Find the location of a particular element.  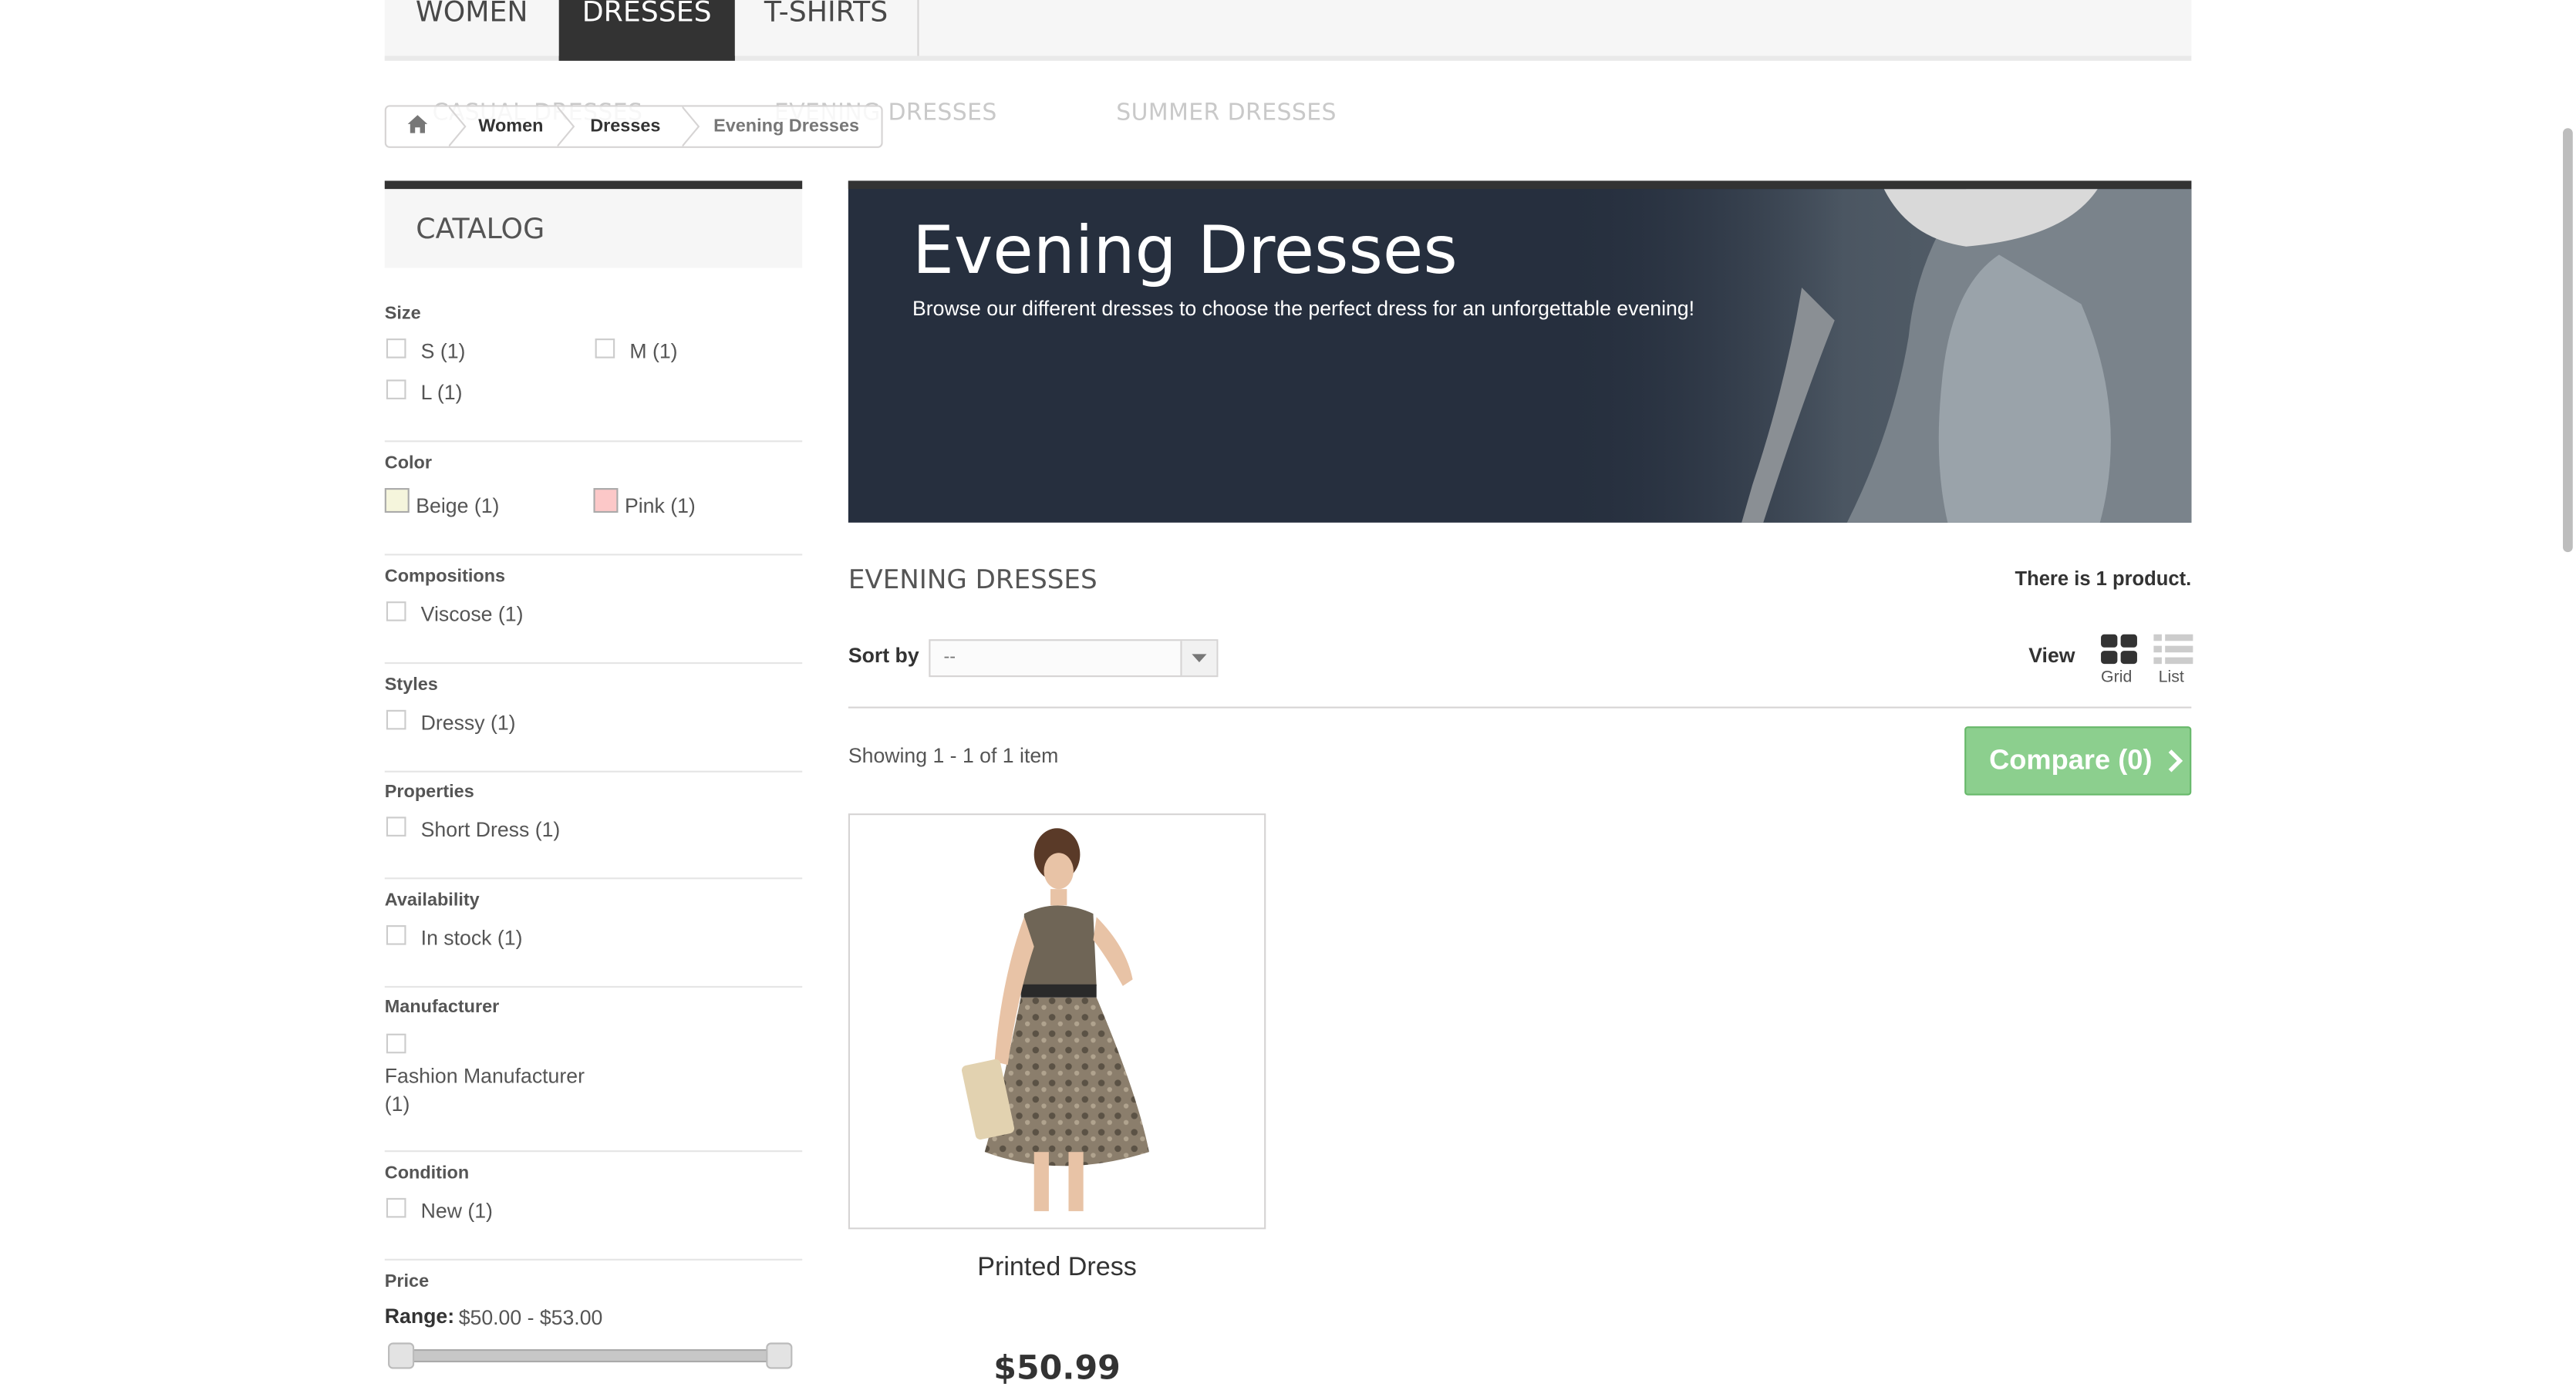

price-range-label: Range: is located at coordinates (419, 1316).